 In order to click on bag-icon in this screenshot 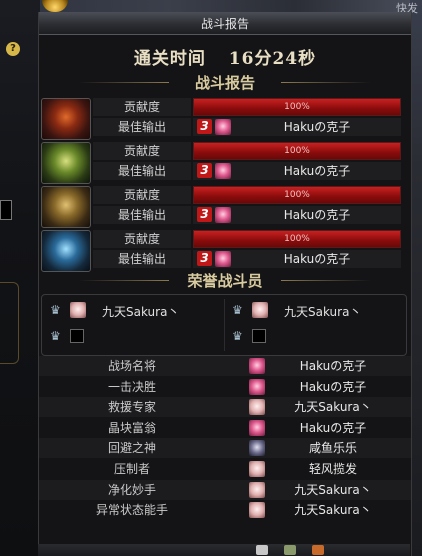, I will do `click(290, 550)`.